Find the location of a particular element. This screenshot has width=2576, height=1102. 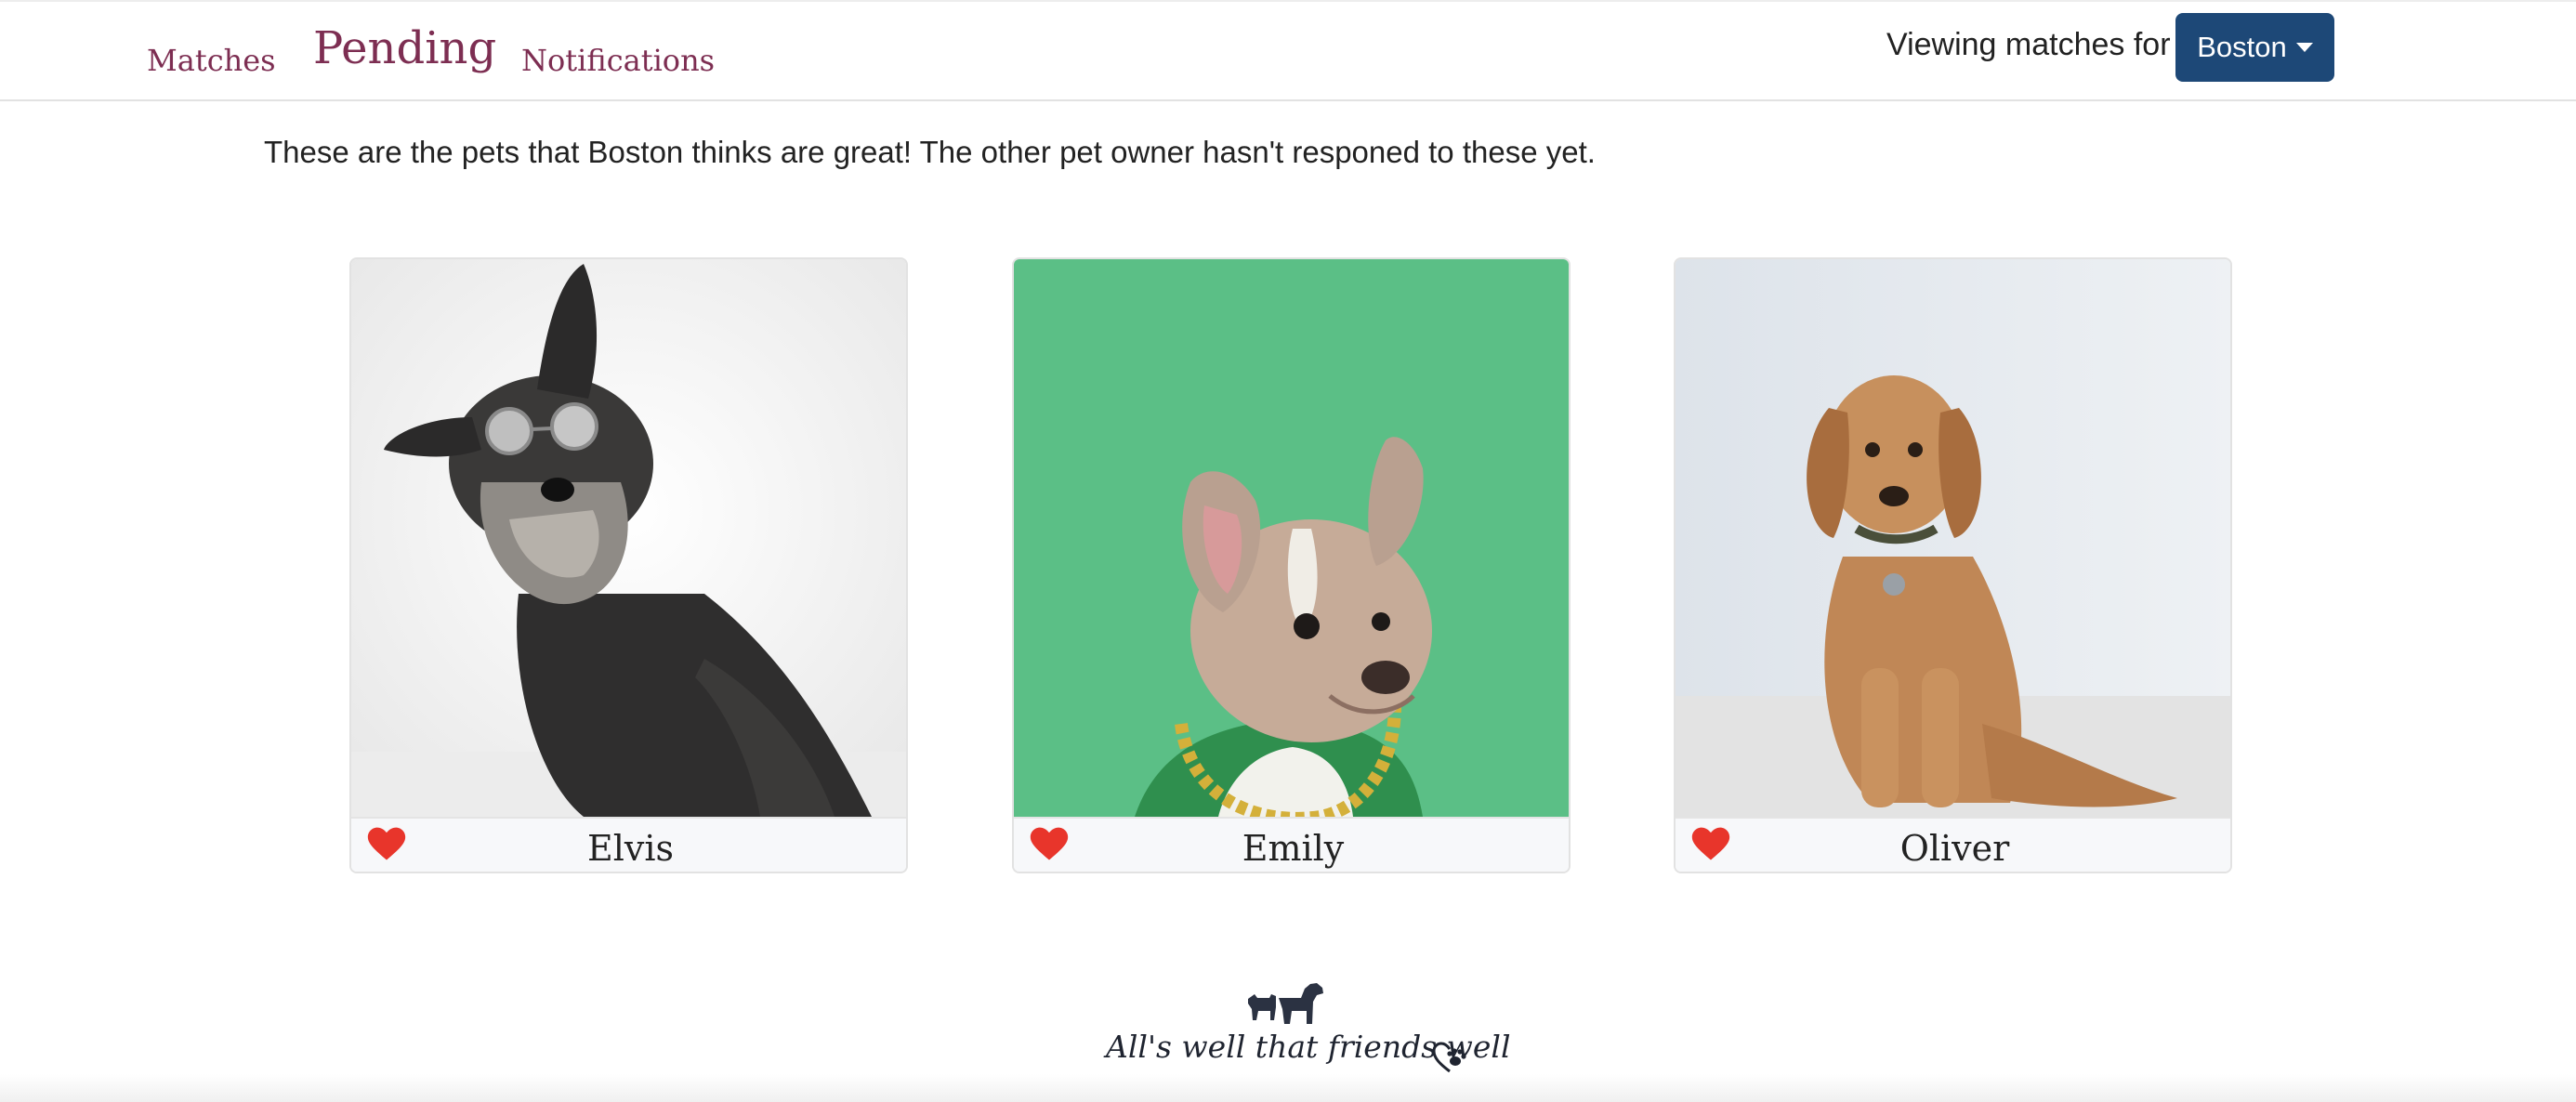

footer-tagline: All's well that friends well is located at coordinates (1308, 1047).